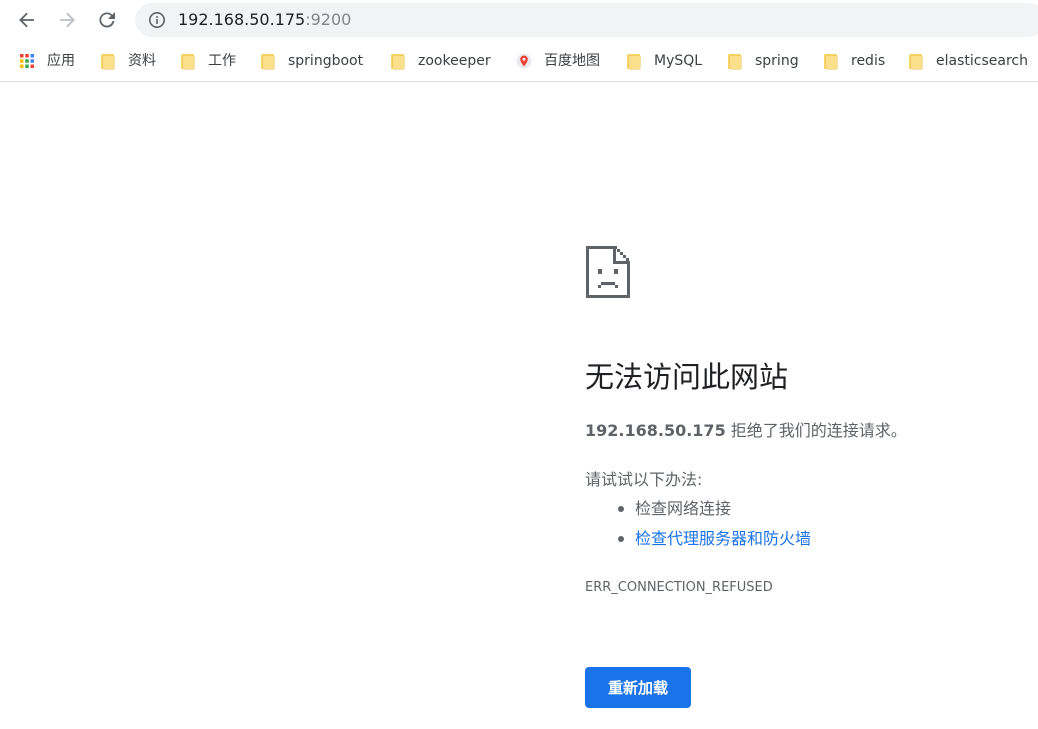 The image size is (1038, 729). What do you see at coordinates (678, 61) in the screenshot?
I see `bookmark-label: MySQL` at bounding box center [678, 61].